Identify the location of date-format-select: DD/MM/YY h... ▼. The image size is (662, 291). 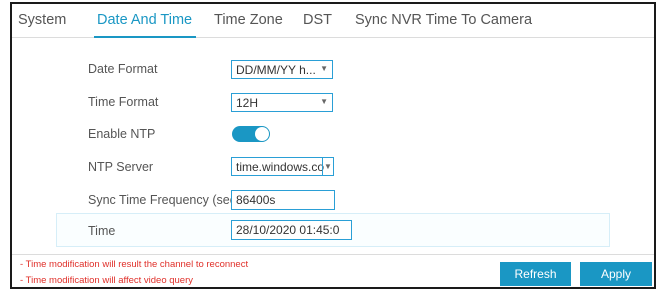
(282, 69).